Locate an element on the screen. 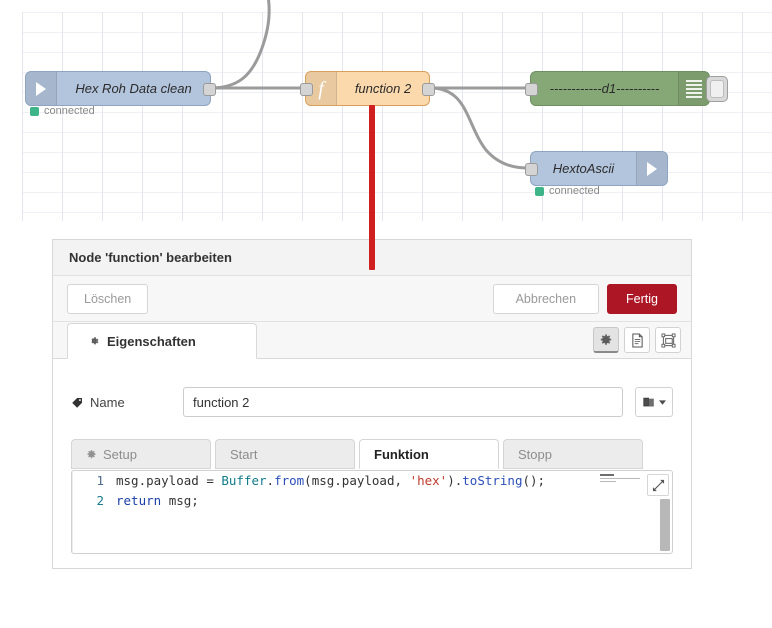  tab-eigenschaften: Eigenschaften is located at coordinates (162, 341).